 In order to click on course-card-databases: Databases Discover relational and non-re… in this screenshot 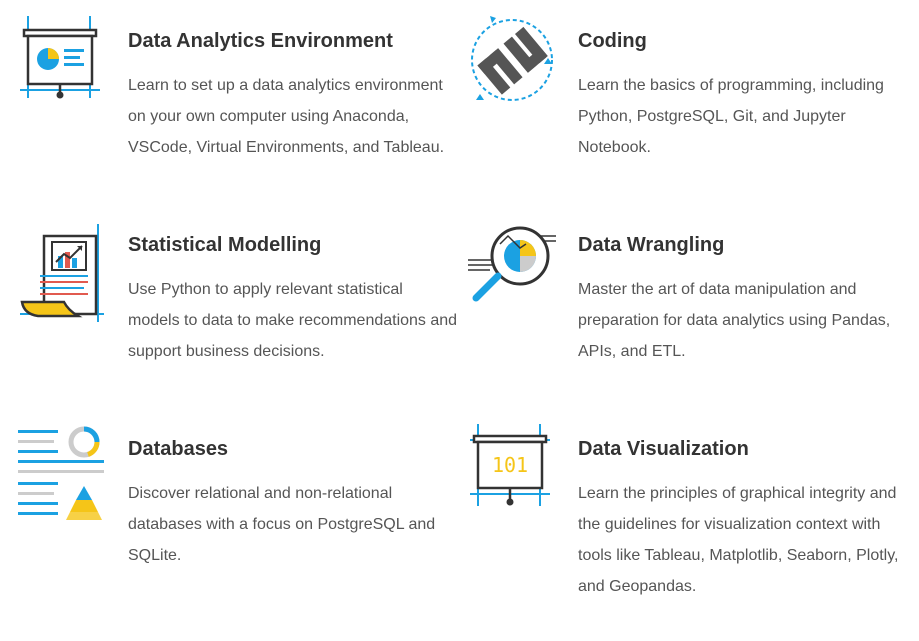, I will do `click(238, 520)`.